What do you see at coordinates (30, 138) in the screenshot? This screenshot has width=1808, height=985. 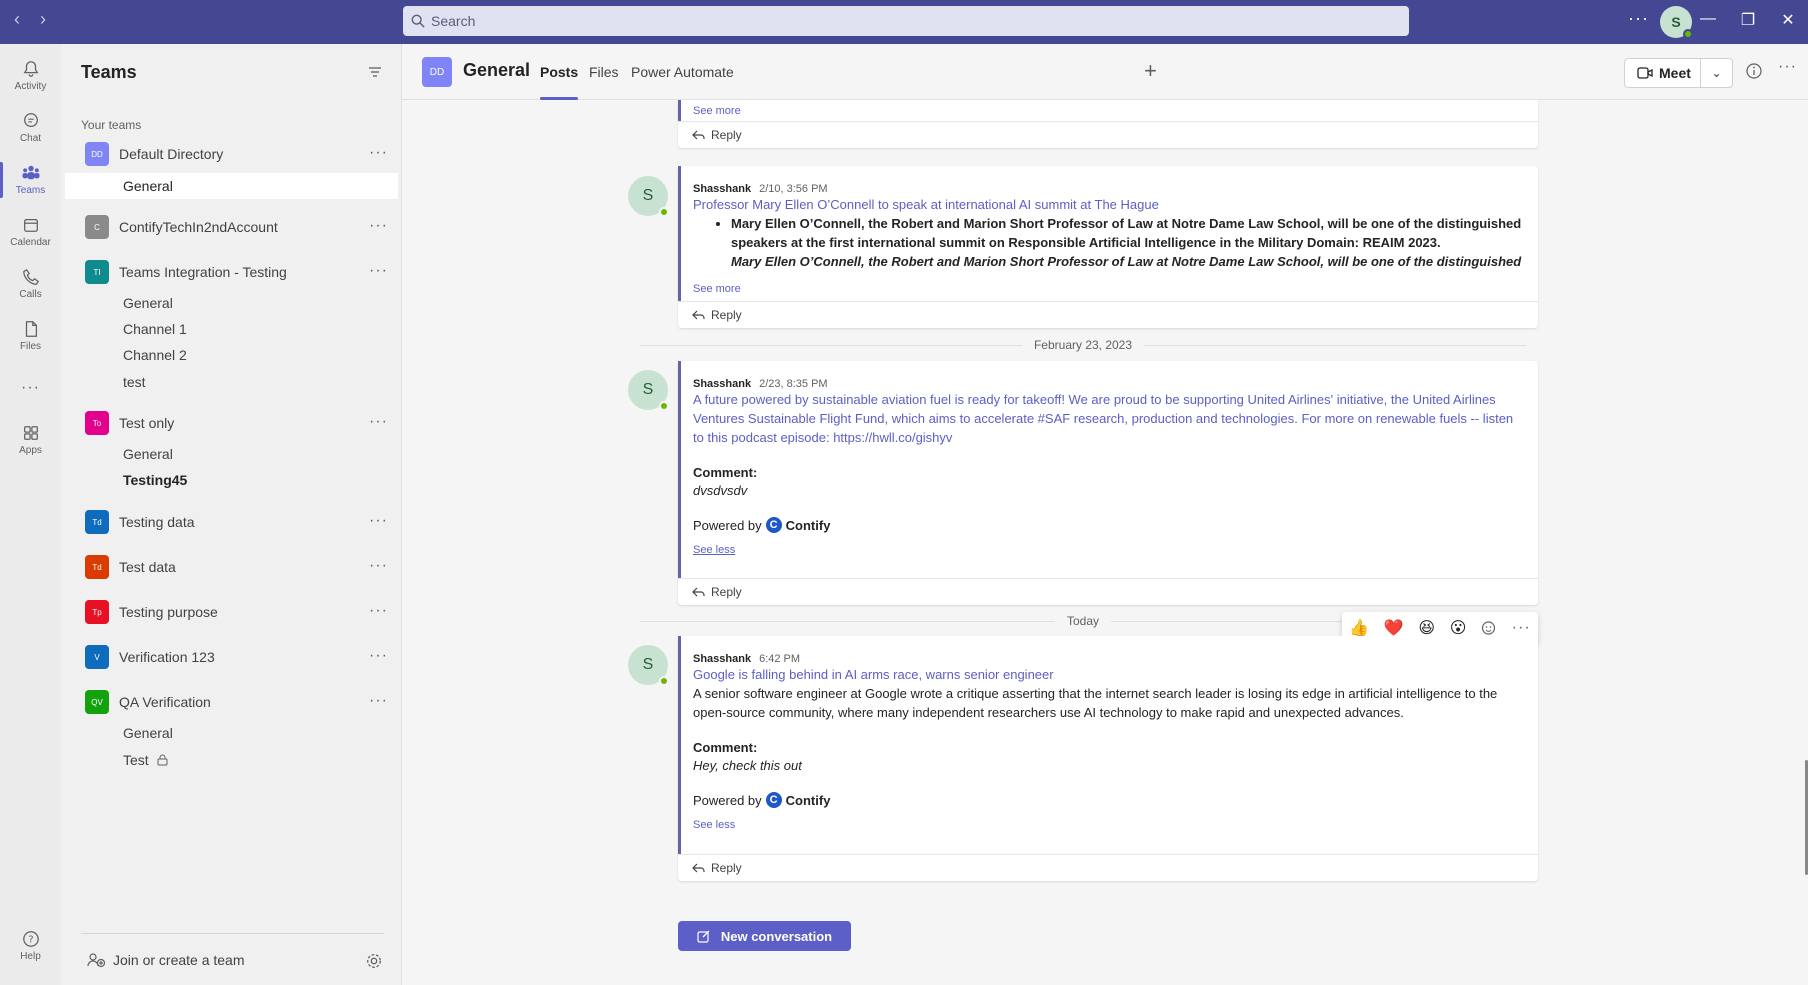 I see `rail-label: Chat` at bounding box center [30, 138].